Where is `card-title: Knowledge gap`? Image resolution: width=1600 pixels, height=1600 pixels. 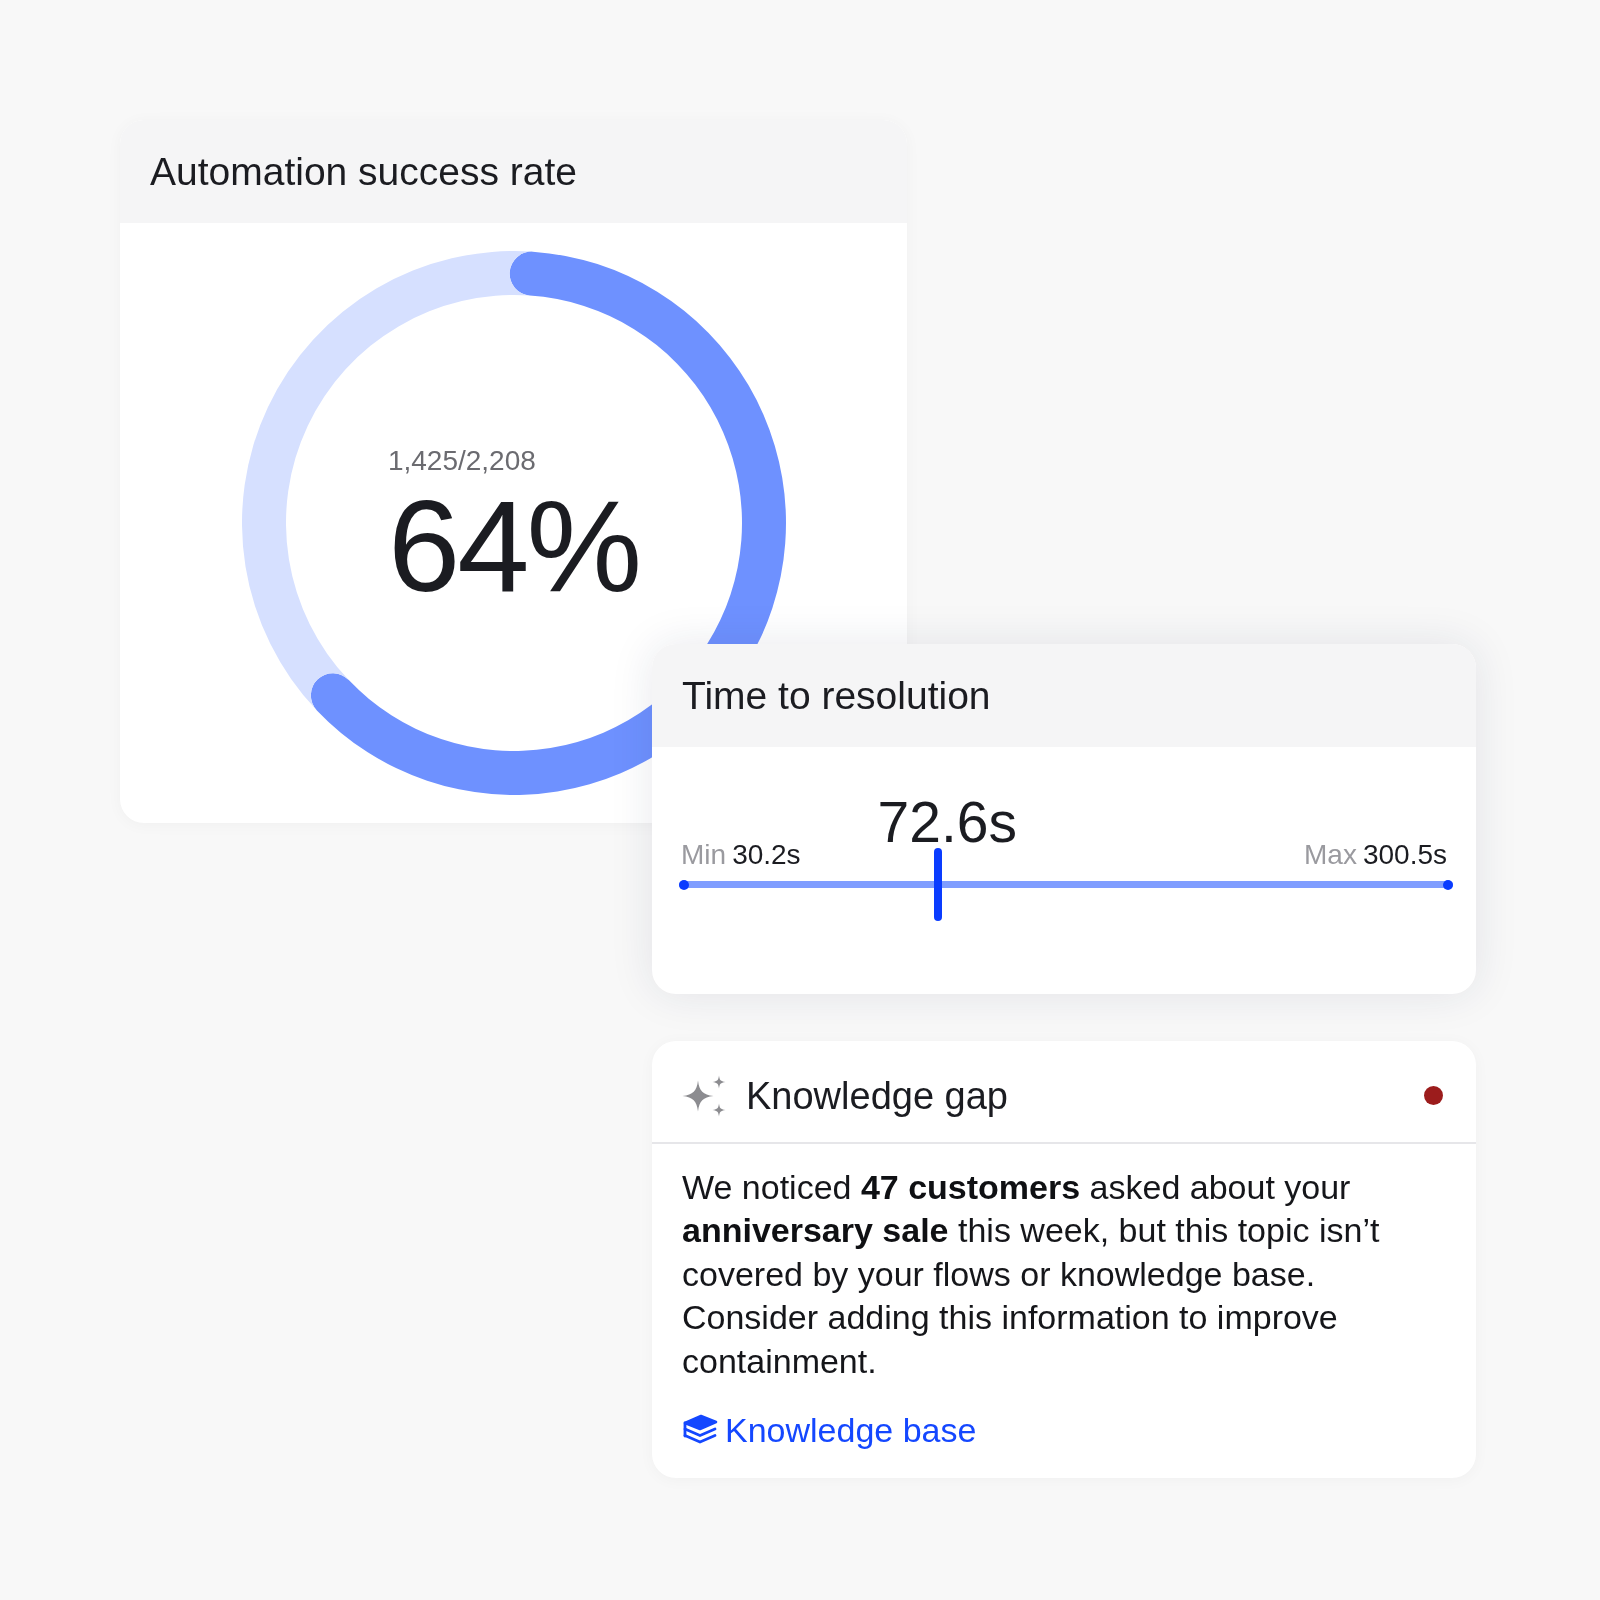
card-title: Knowledge gap is located at coordinates (877, 1095).